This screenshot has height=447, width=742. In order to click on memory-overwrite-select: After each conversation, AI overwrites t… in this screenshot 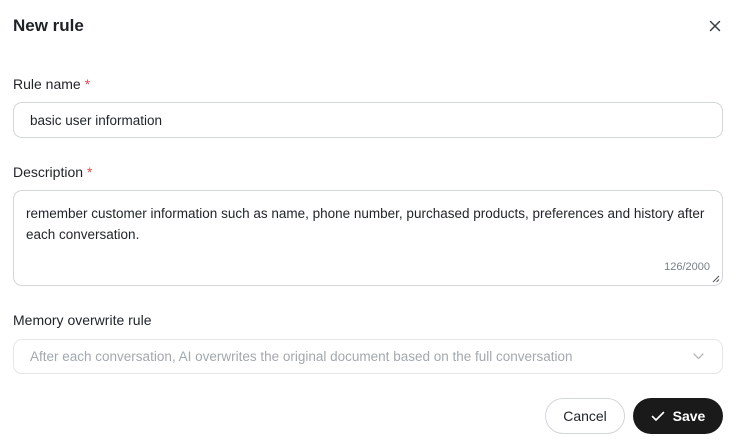, I will do `click(368, 356)`.